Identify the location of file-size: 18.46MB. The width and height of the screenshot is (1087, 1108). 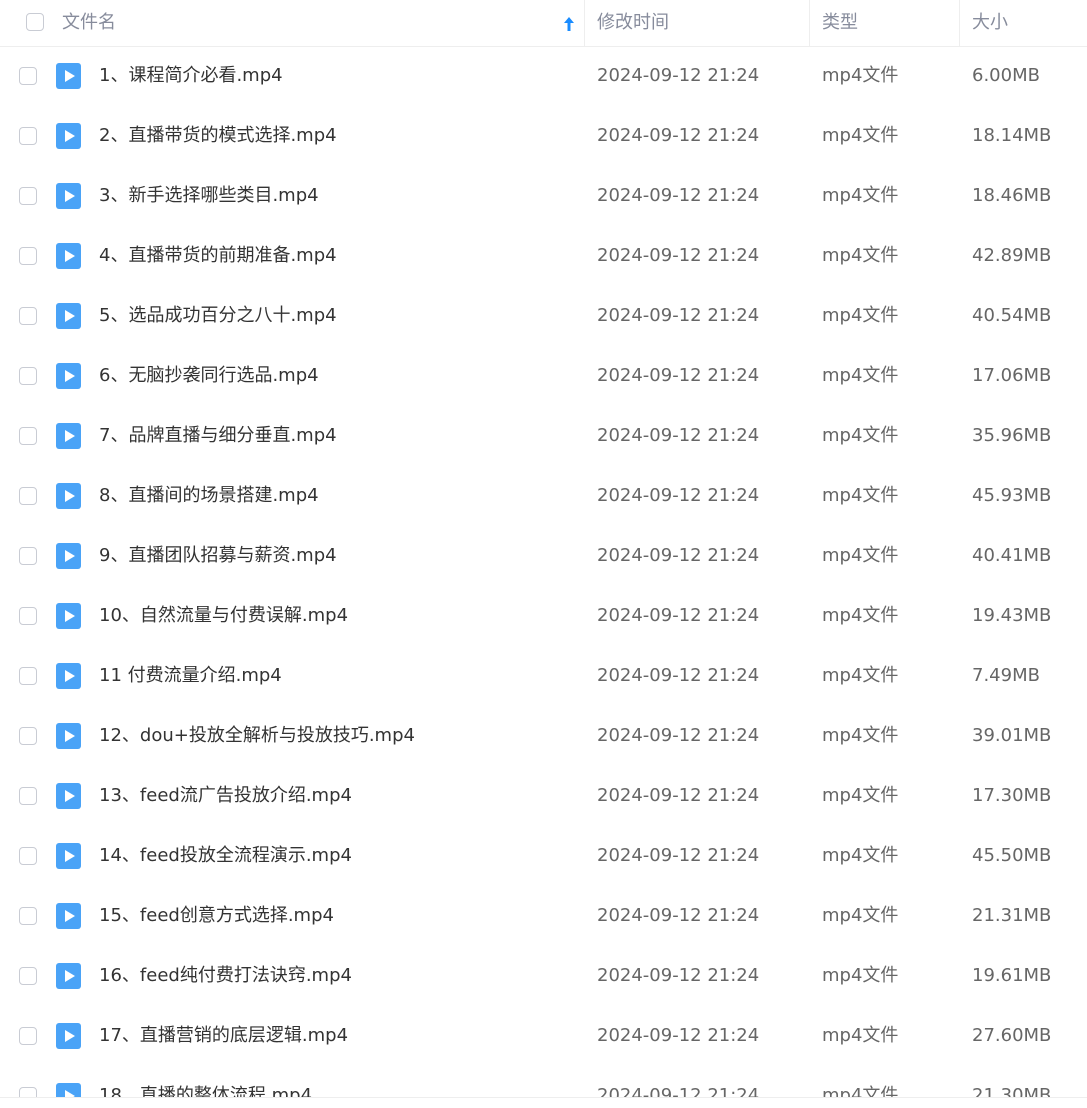
(1012, 195).